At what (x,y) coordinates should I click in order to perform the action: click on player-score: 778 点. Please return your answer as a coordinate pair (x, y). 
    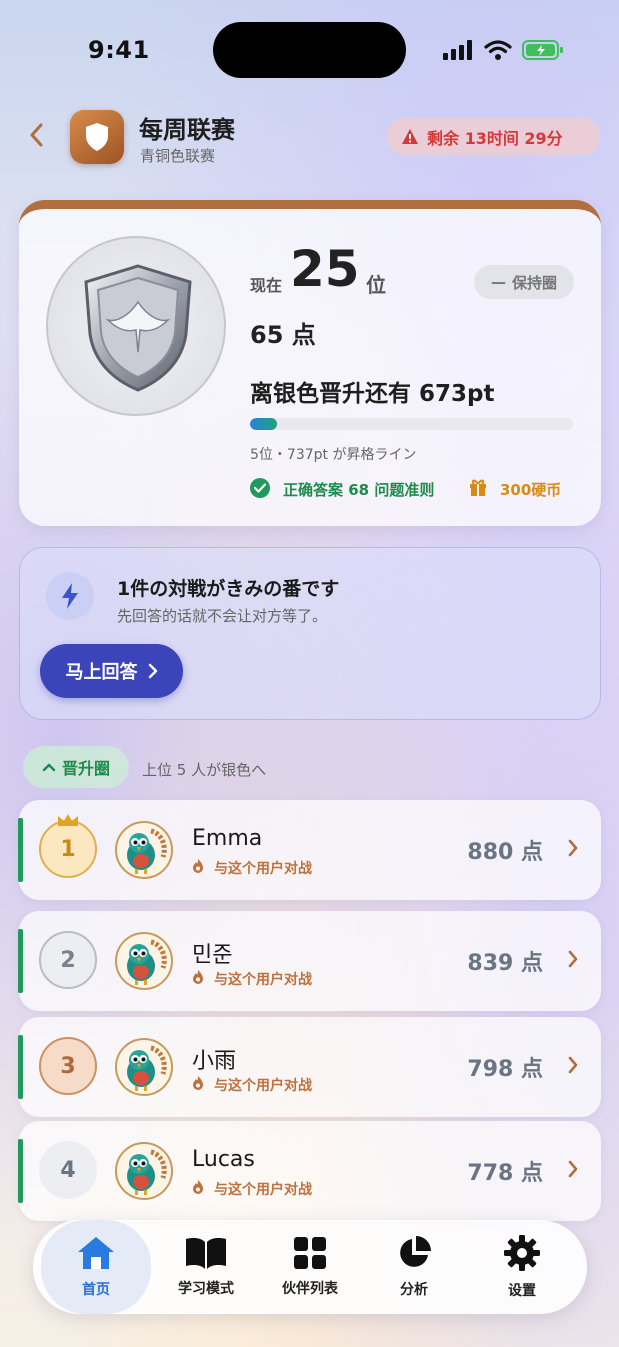
    Looking at the image, I should click on (505, 1173).